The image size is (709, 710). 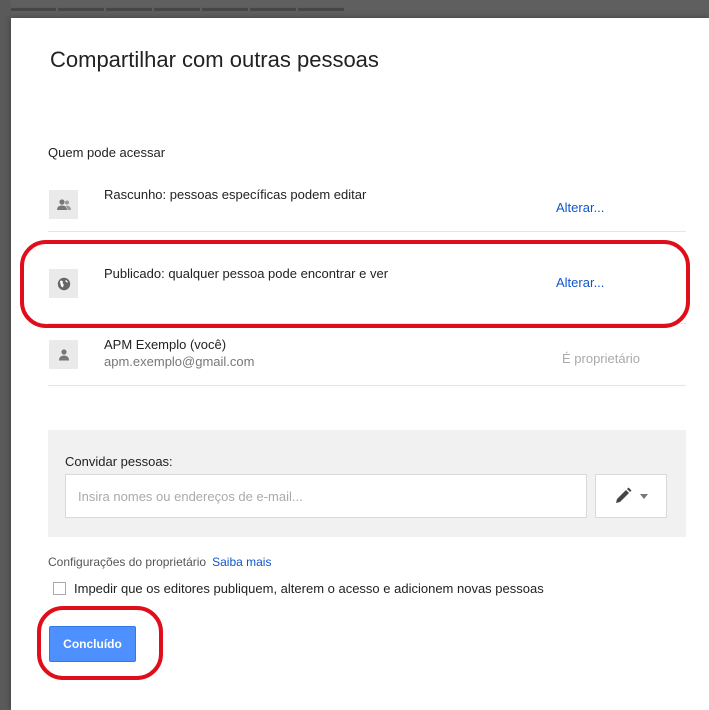 I want to click on pencil-icon, so click(x=624, y=495).